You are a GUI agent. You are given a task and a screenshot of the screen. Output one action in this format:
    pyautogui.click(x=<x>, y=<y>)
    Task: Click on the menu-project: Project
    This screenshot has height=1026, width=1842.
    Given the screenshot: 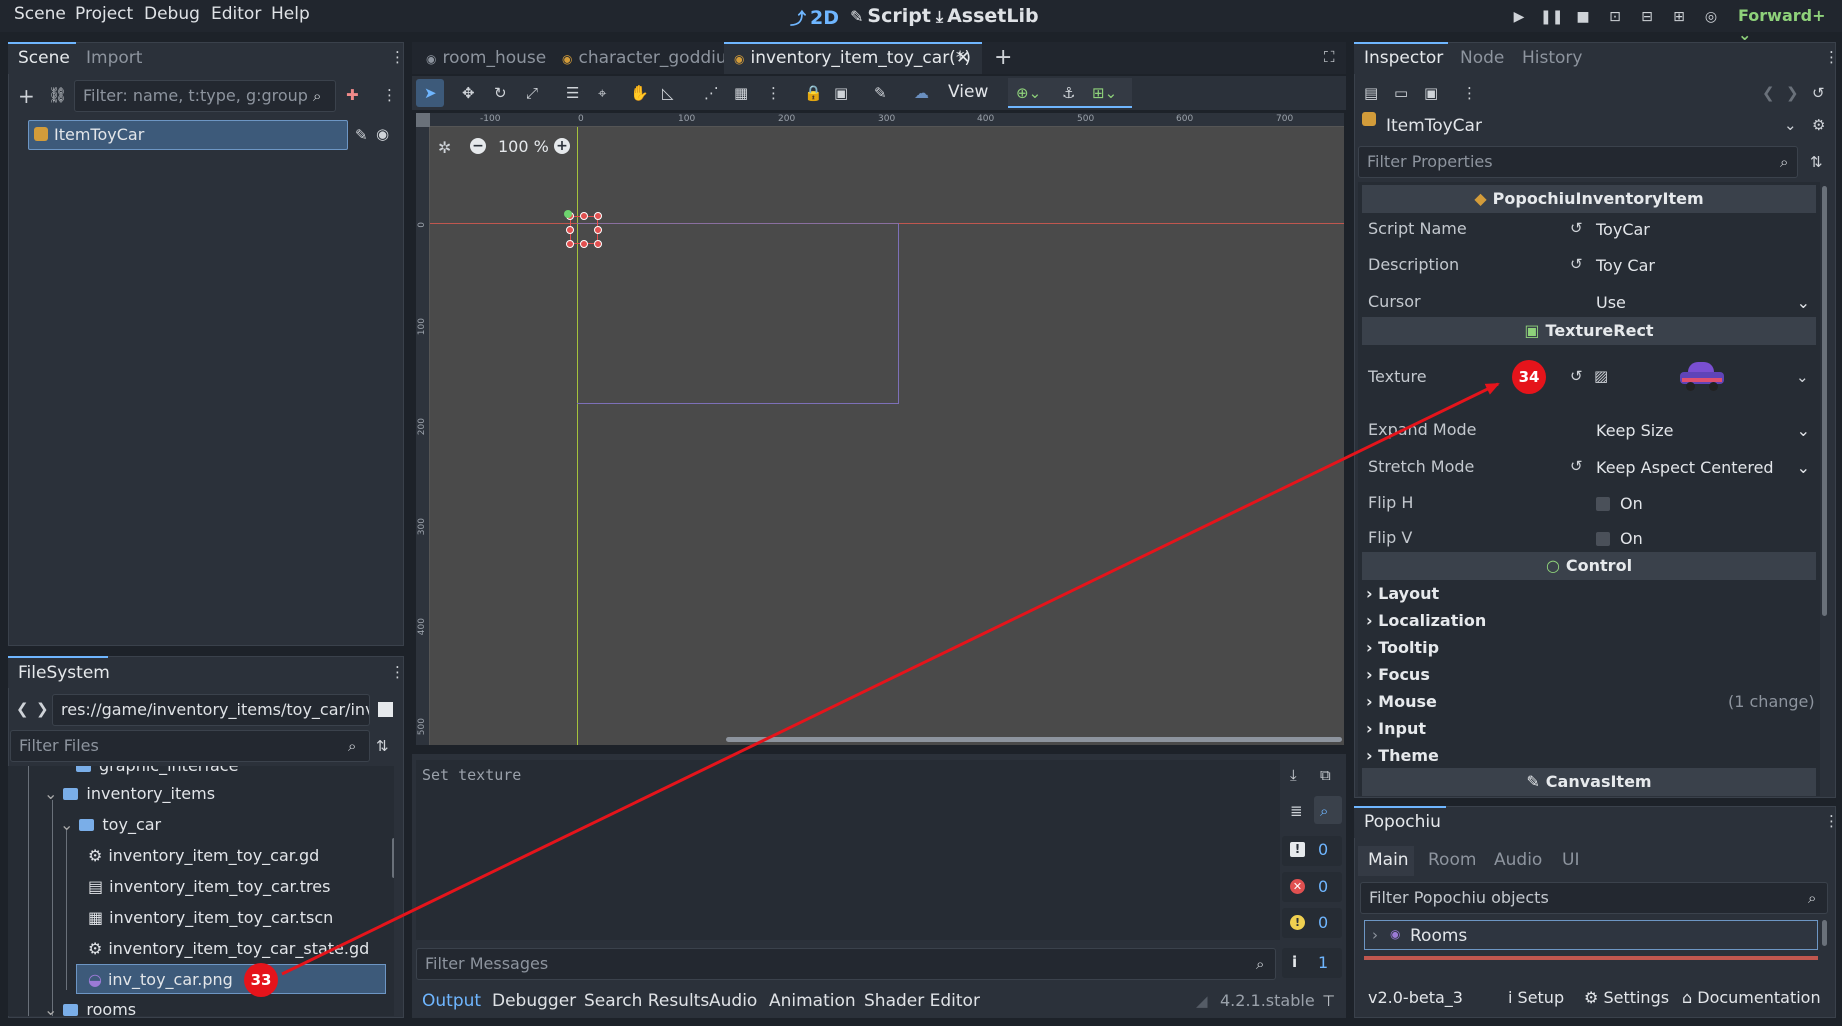 What is the action you would take?
    pyautogui.click(x=104, y=14)
    